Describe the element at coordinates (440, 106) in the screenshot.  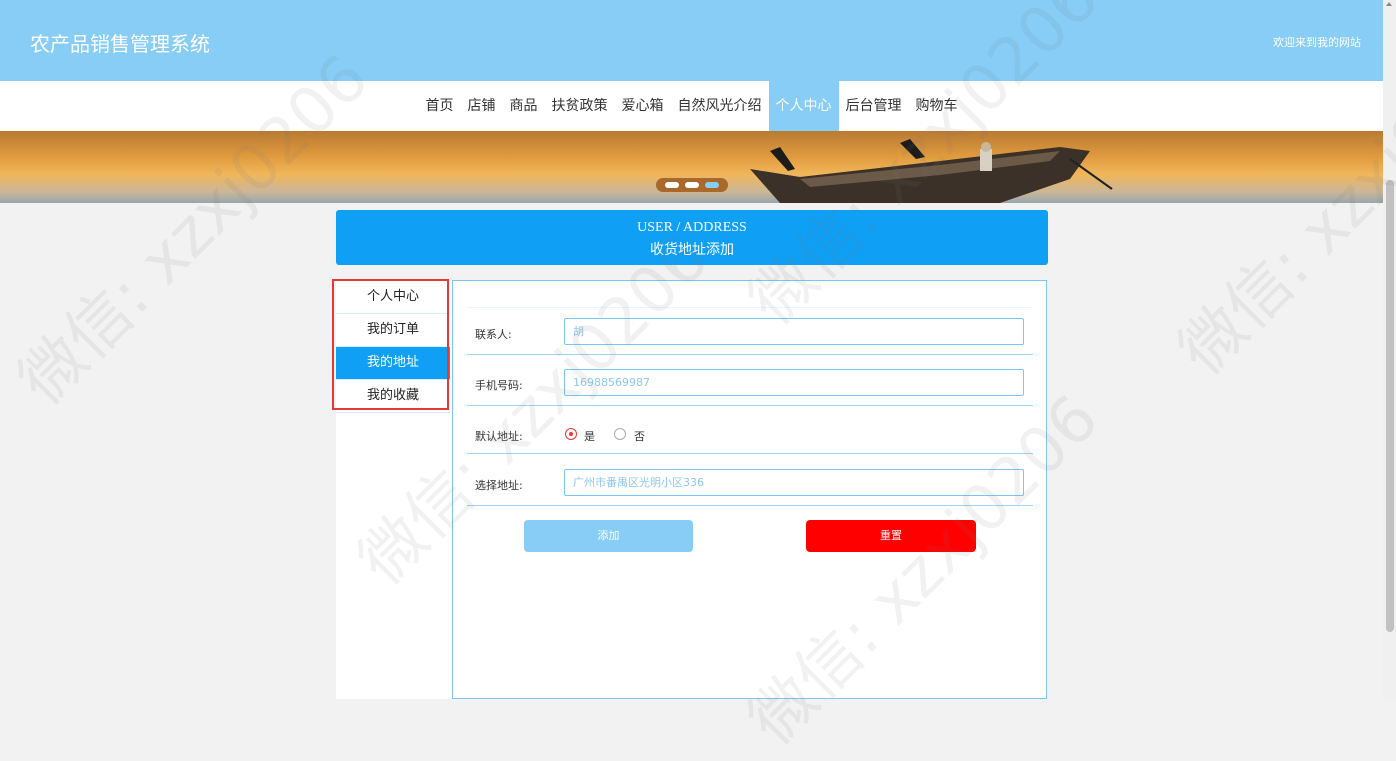
I see `nav-item-home: 首页` at that location.